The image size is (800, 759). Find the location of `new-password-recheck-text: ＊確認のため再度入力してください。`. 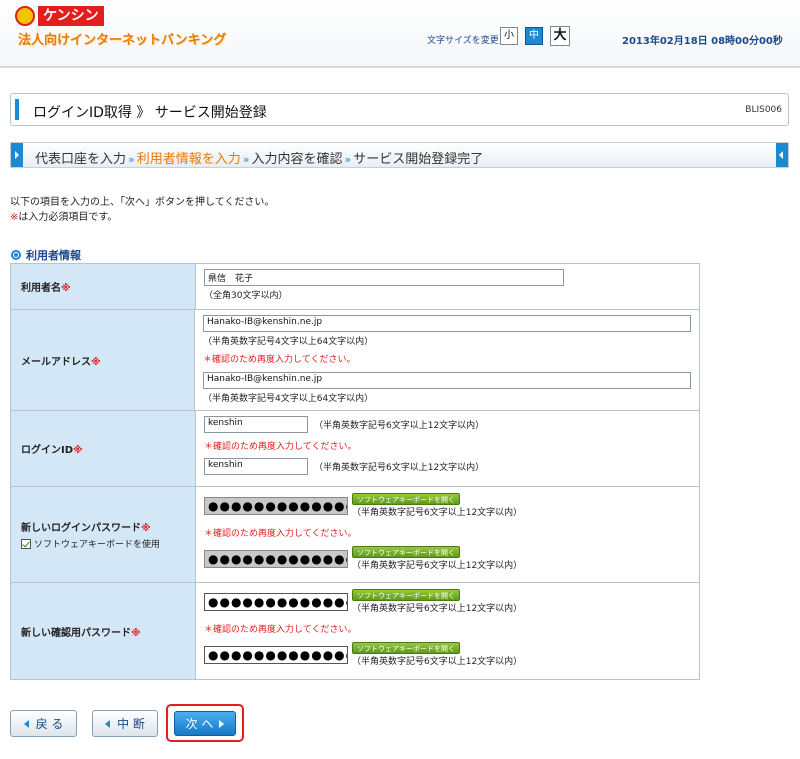

new-password-recheck-text: ＊確認のため再度入力してください。 is located at coordinates (280, 534).